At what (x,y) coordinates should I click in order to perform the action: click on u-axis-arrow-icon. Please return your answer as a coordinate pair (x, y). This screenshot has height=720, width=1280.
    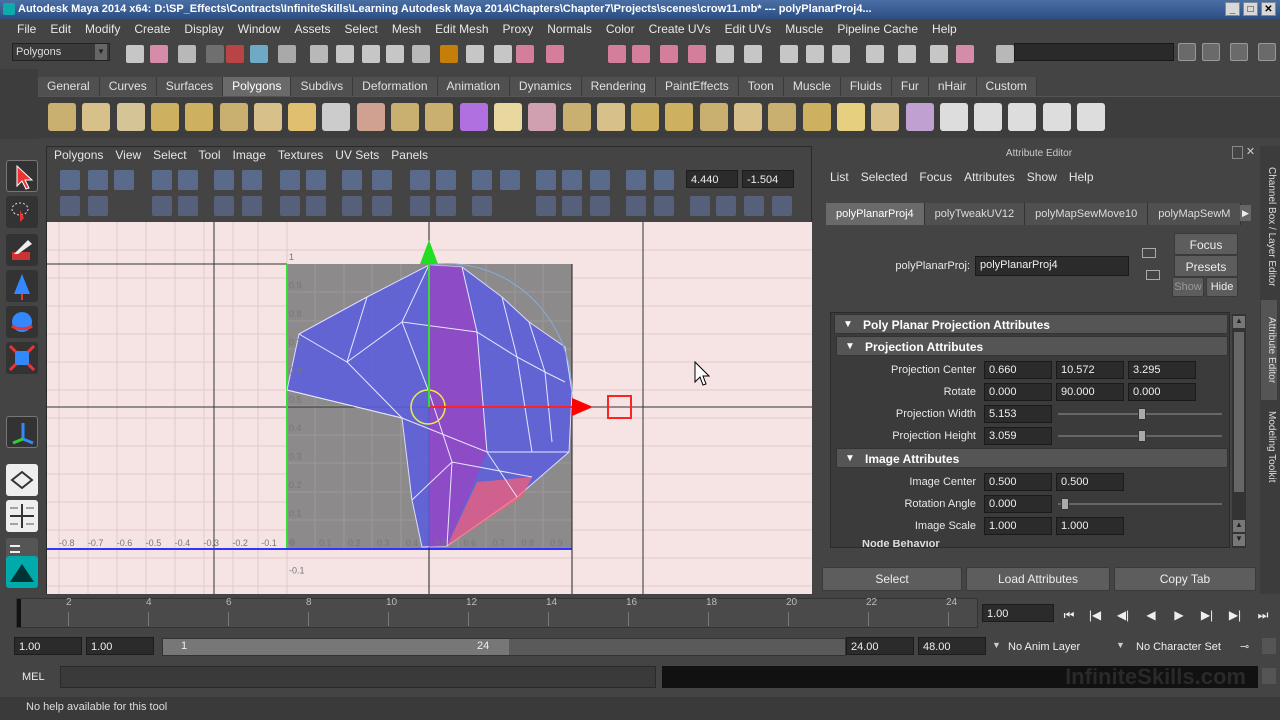
    Looking at the image, I should click on (582, 407).